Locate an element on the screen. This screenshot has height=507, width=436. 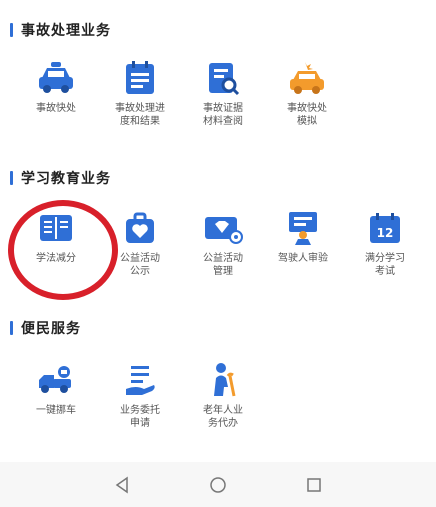
accident-evidence-lookup-item: 事故证据 材料查阅 is located at coordinates (223, 93).